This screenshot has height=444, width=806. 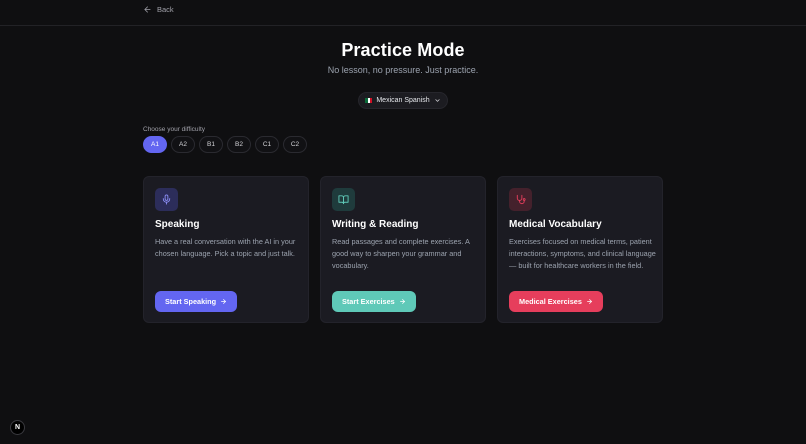 I want to click on mexico-flag-icon, so click(x=369, y=100).